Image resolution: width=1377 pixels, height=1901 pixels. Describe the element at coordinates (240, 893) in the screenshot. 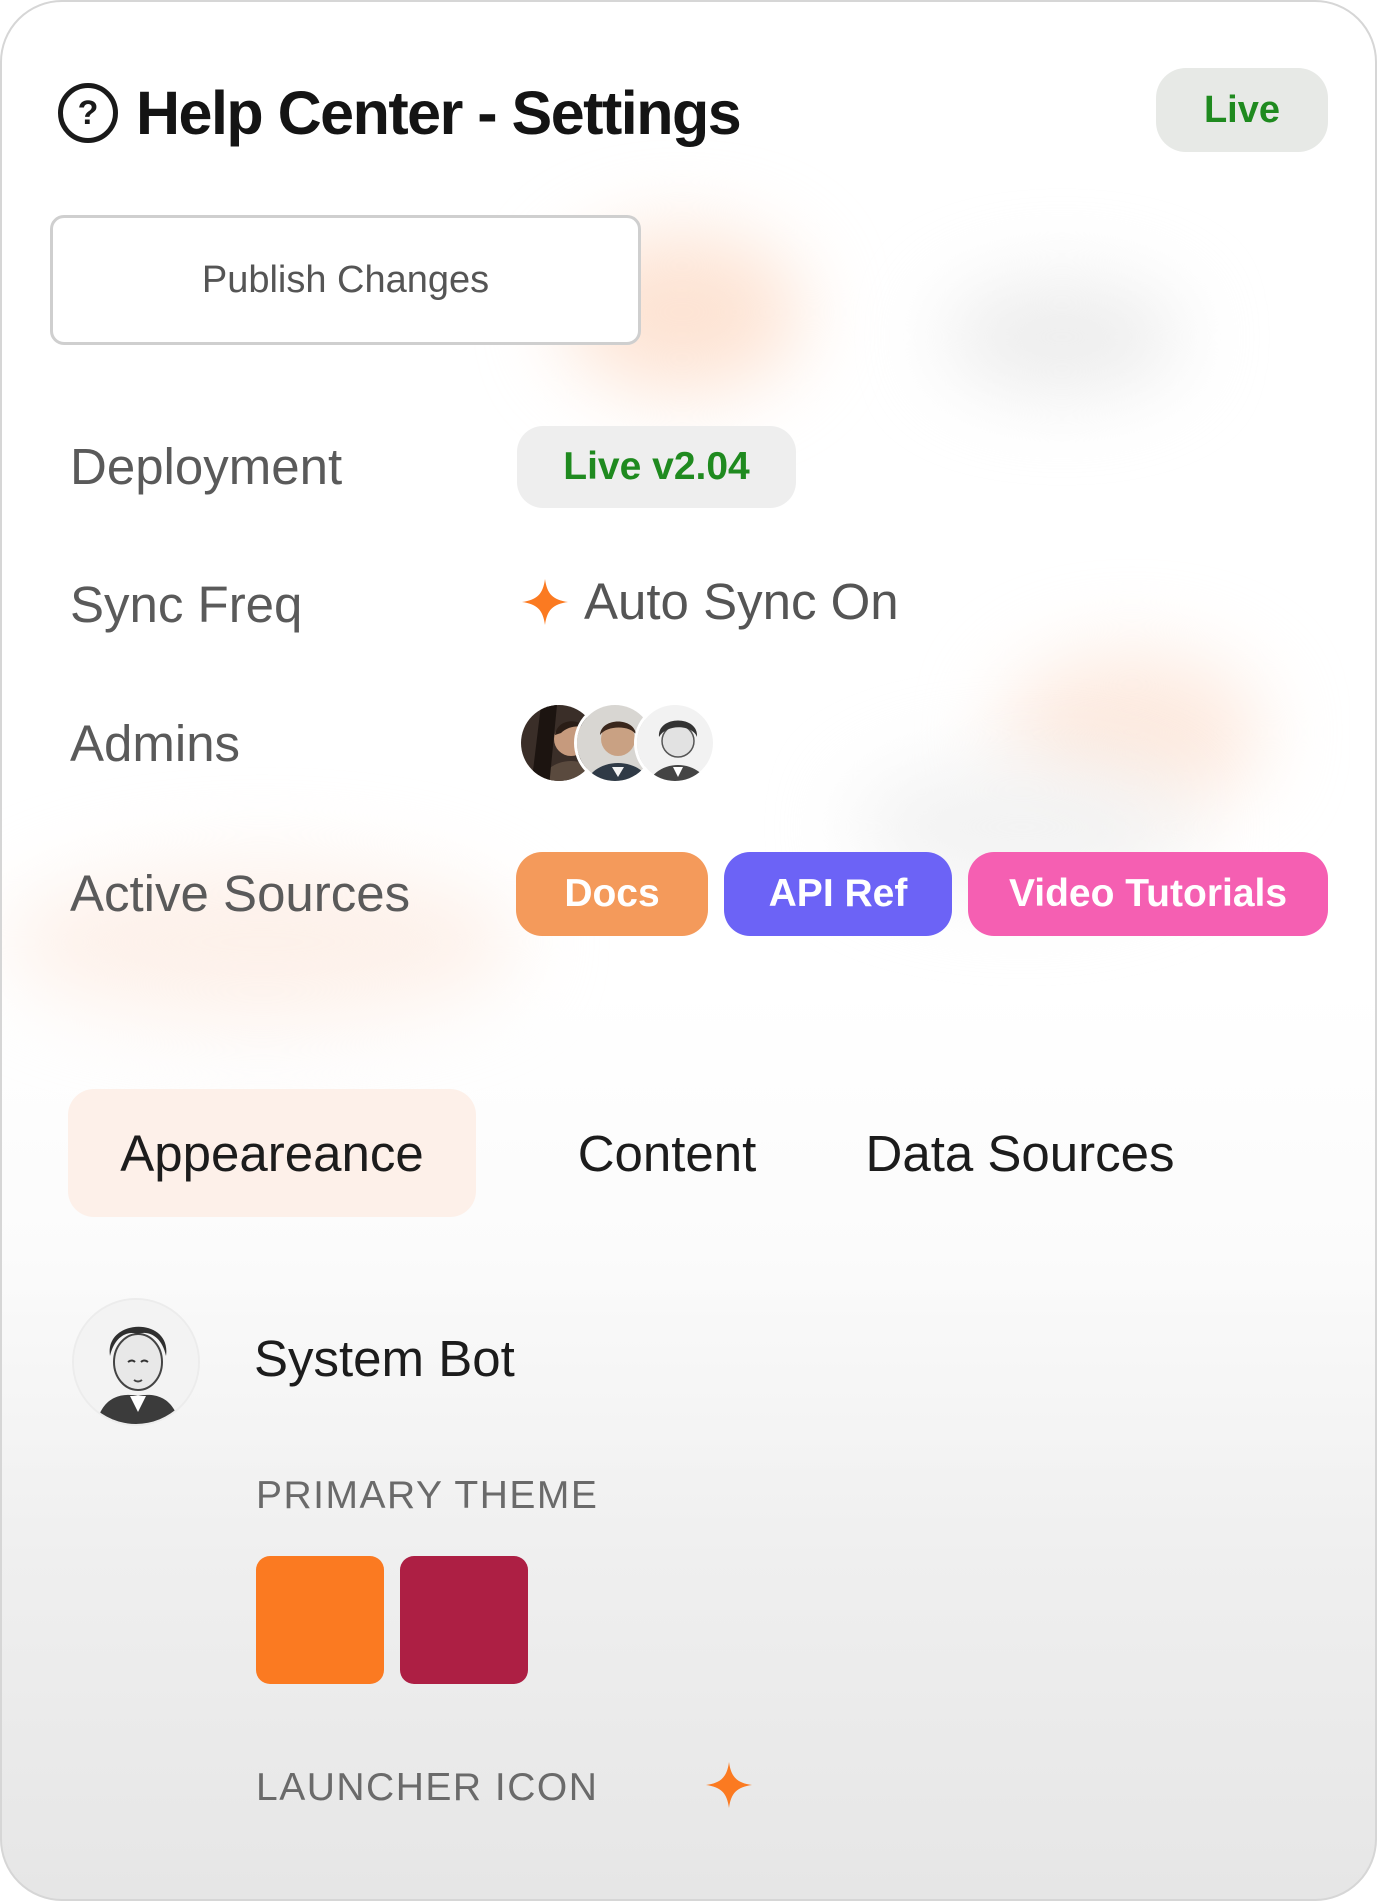

I see `active-sources-label: Active Sources` at that location.